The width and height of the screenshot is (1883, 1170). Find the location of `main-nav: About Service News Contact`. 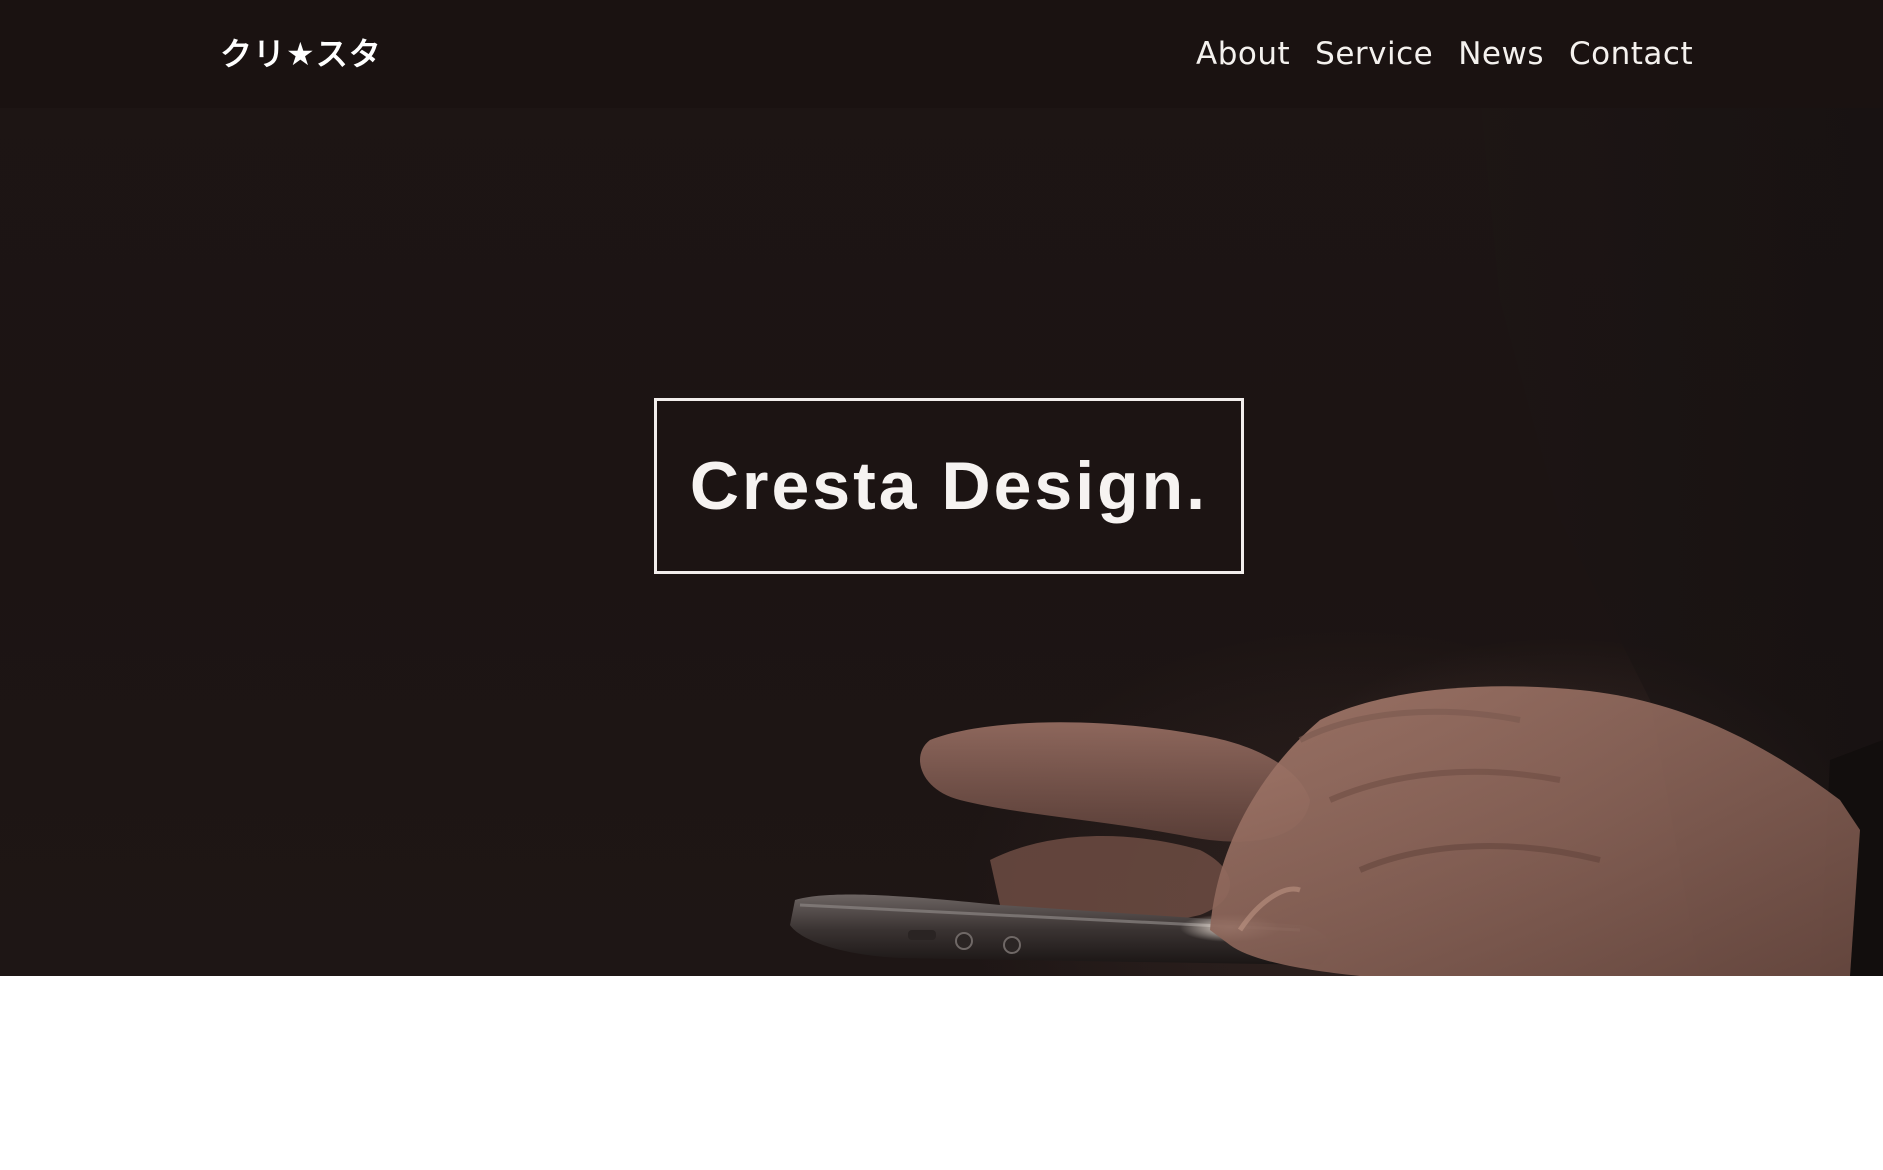

main-nav: About Service News Contact is located at coordinates (1444, 54).